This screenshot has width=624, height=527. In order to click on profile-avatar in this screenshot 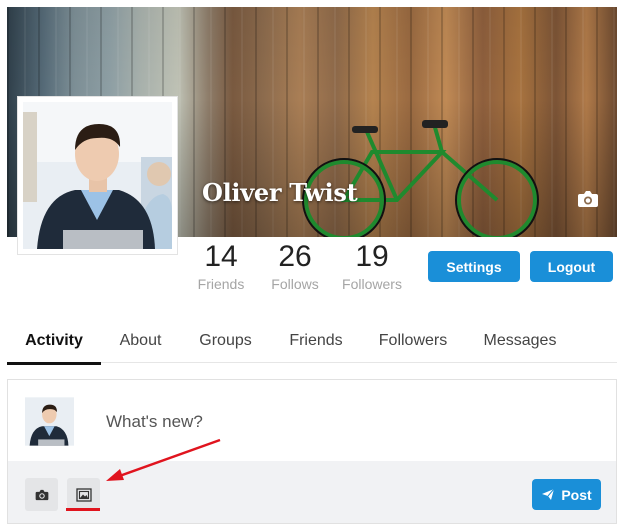, I will do `click(97, 175)`.